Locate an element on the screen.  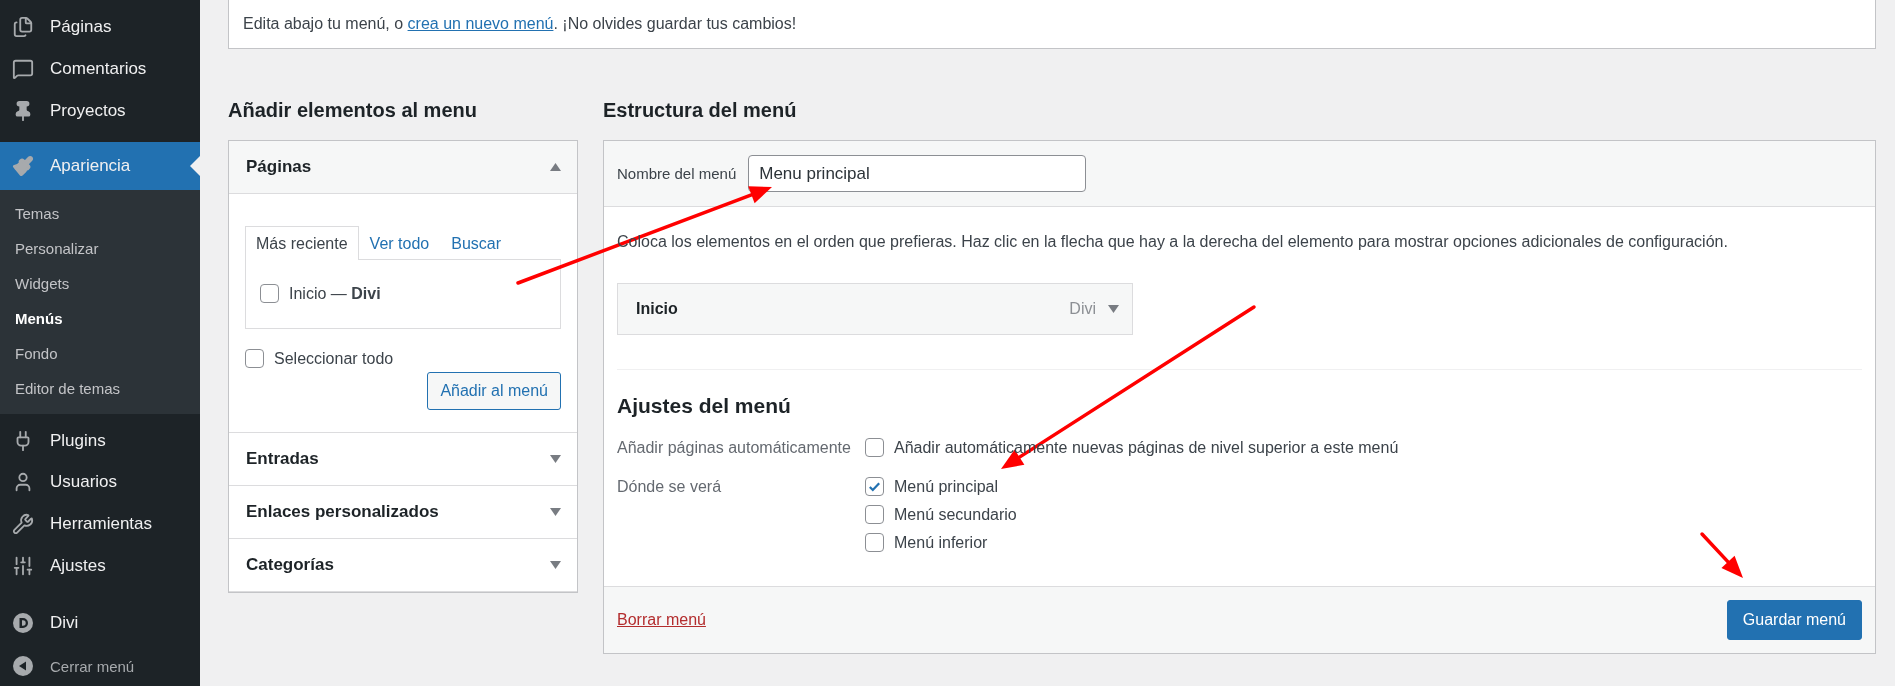
submenu-item: Personalizar is located at coordinates (100, 248).